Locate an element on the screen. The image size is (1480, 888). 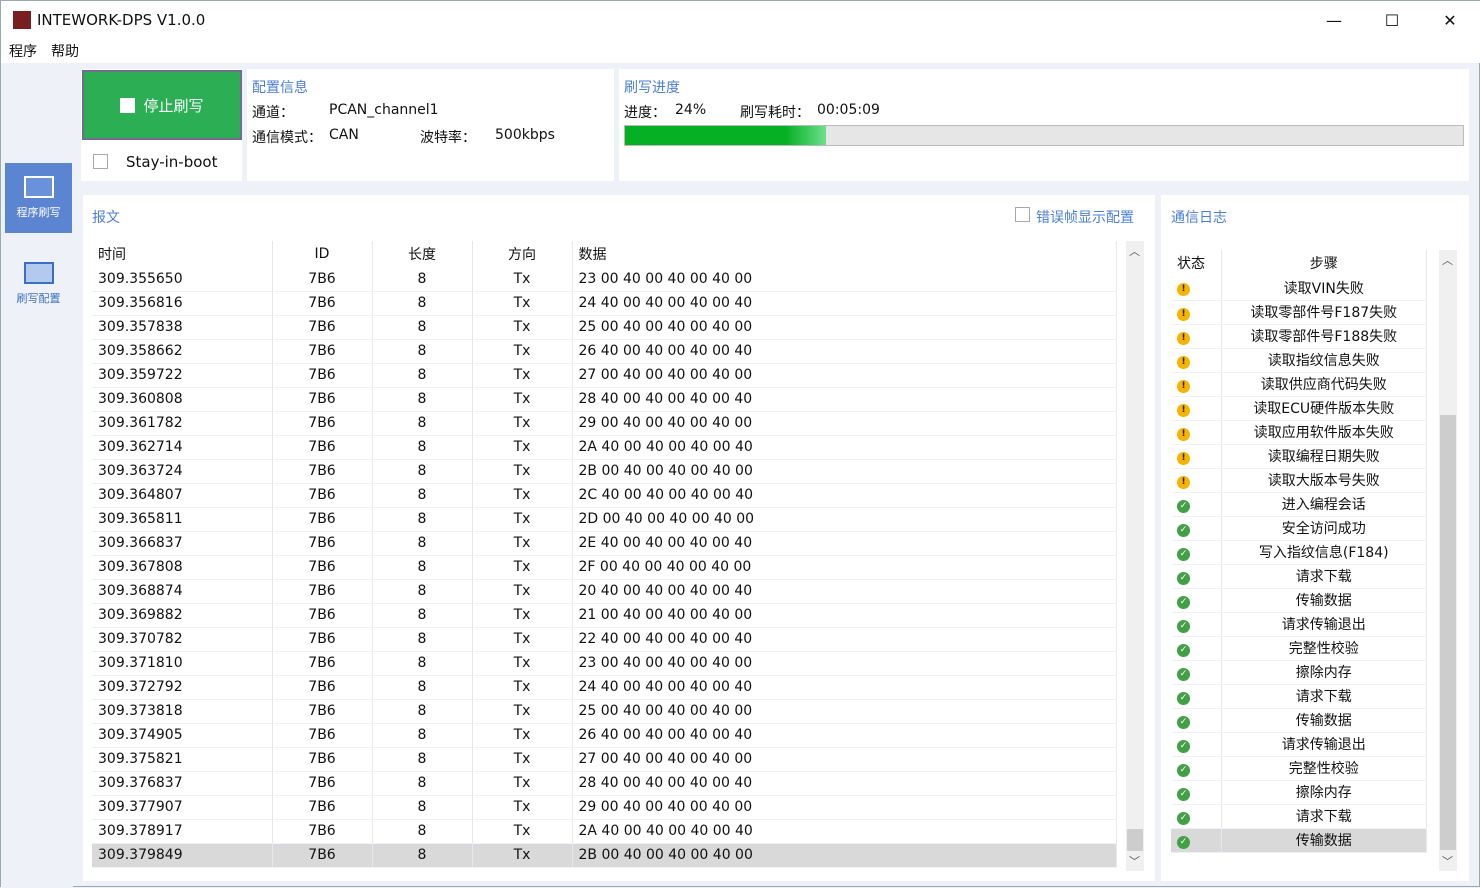
log-row: ✓ 安全访问成功 is located at coordinates (1299, 528).